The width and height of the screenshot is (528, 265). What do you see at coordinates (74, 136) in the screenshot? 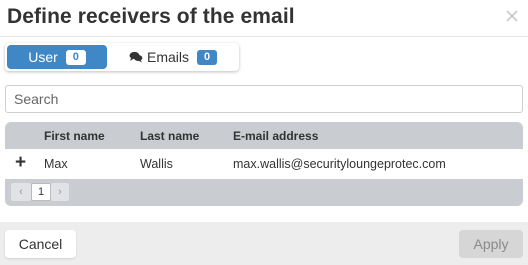
I see `column-header-first-name: First name` at bounding box center [74, 136].